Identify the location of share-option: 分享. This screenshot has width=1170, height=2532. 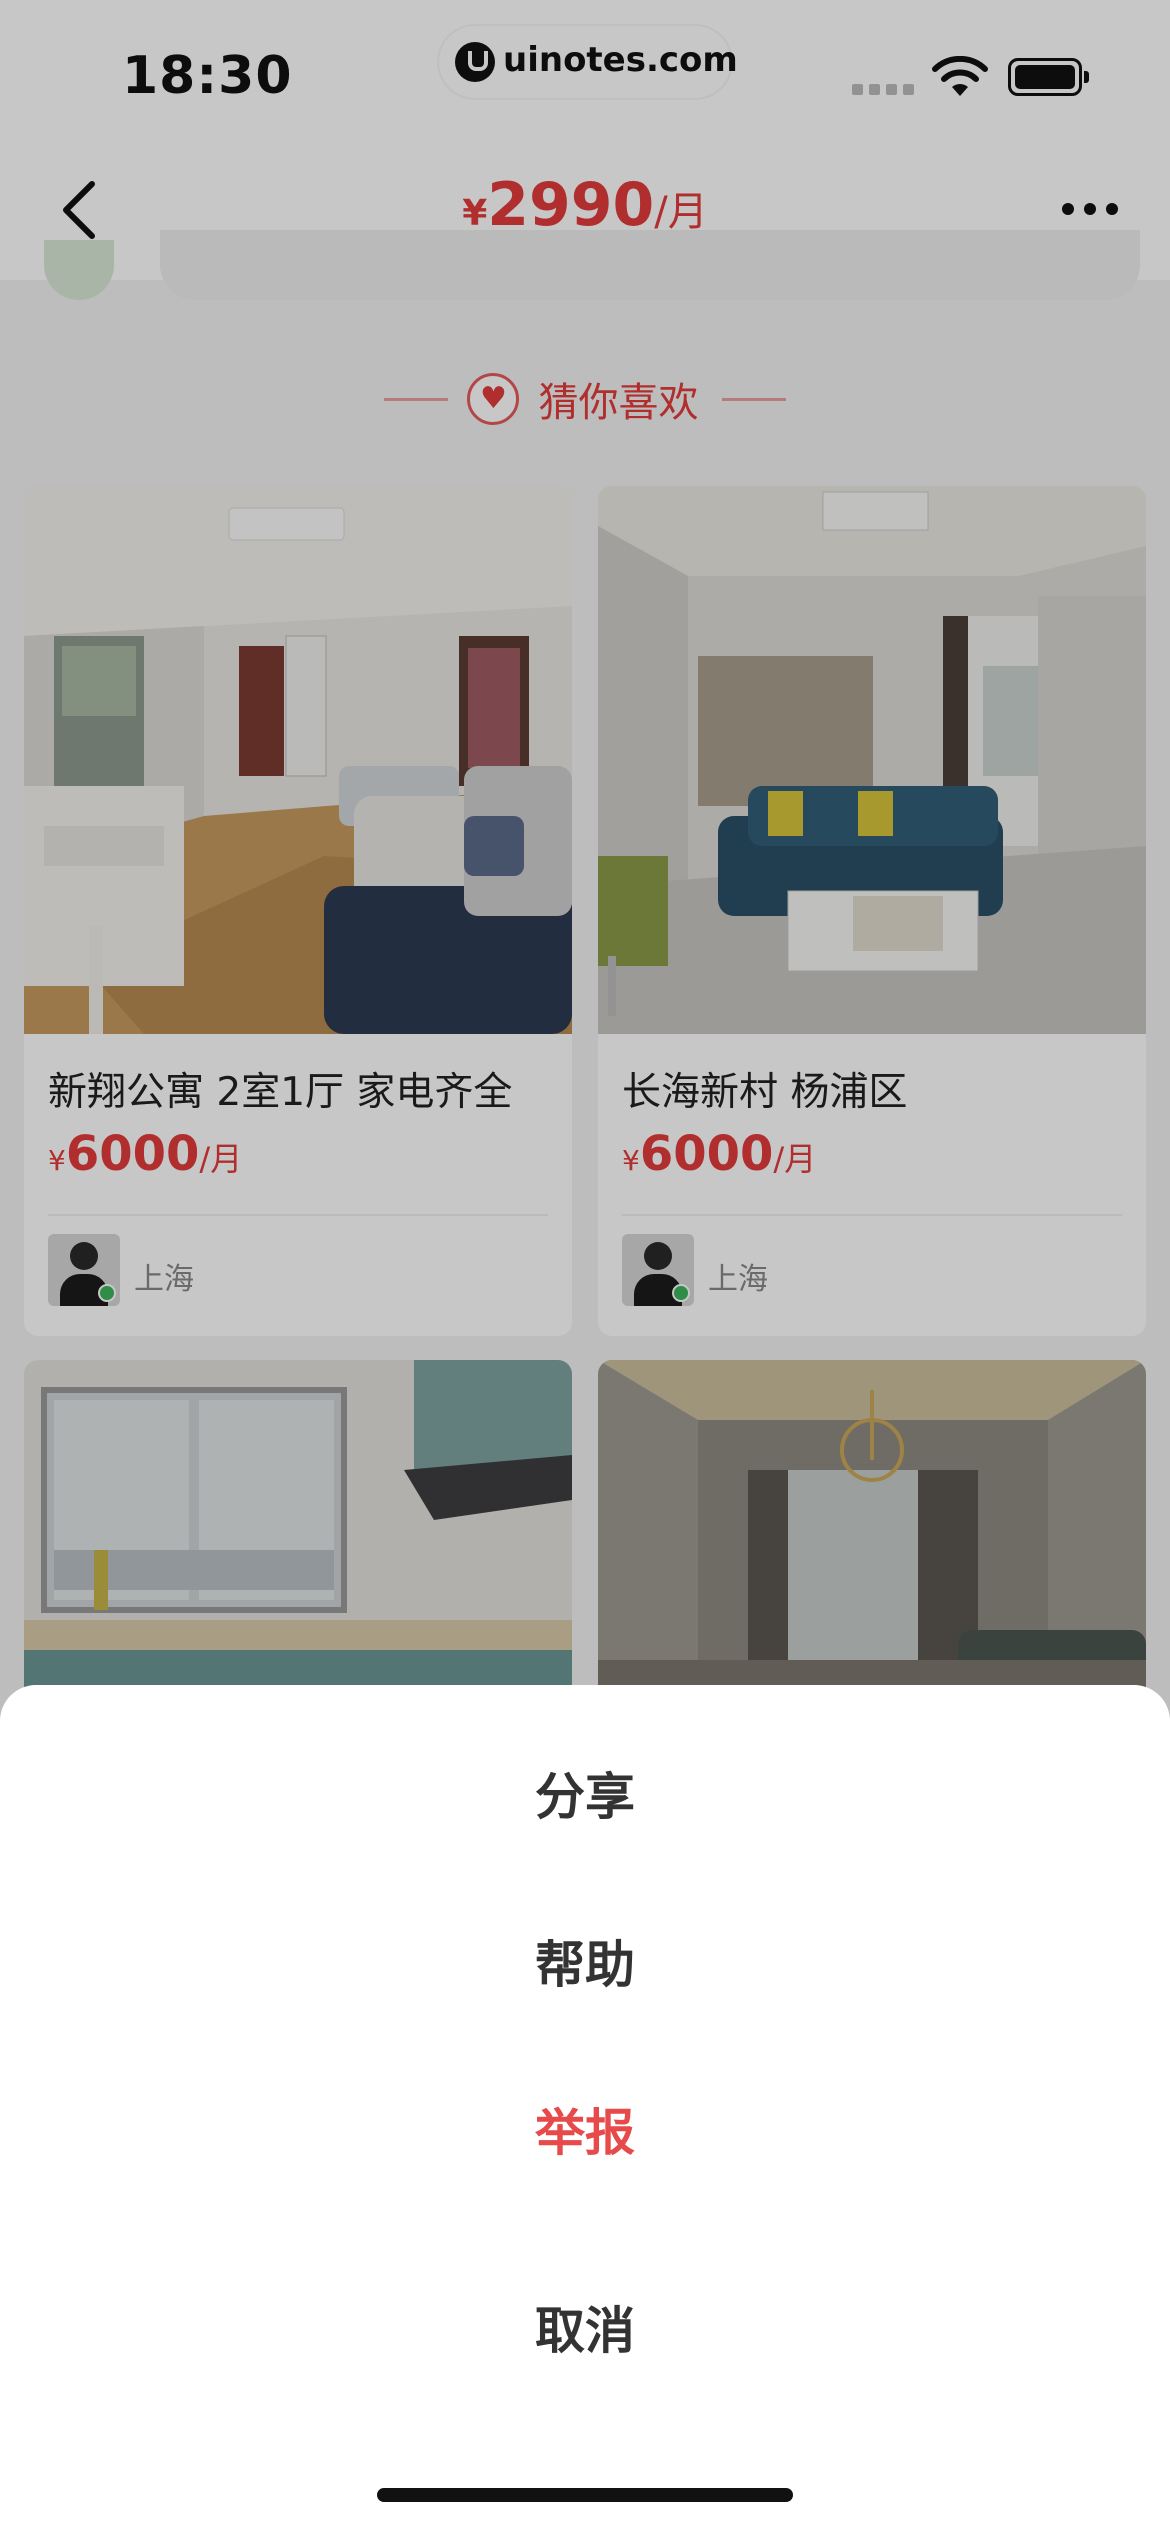
(585, 1793).